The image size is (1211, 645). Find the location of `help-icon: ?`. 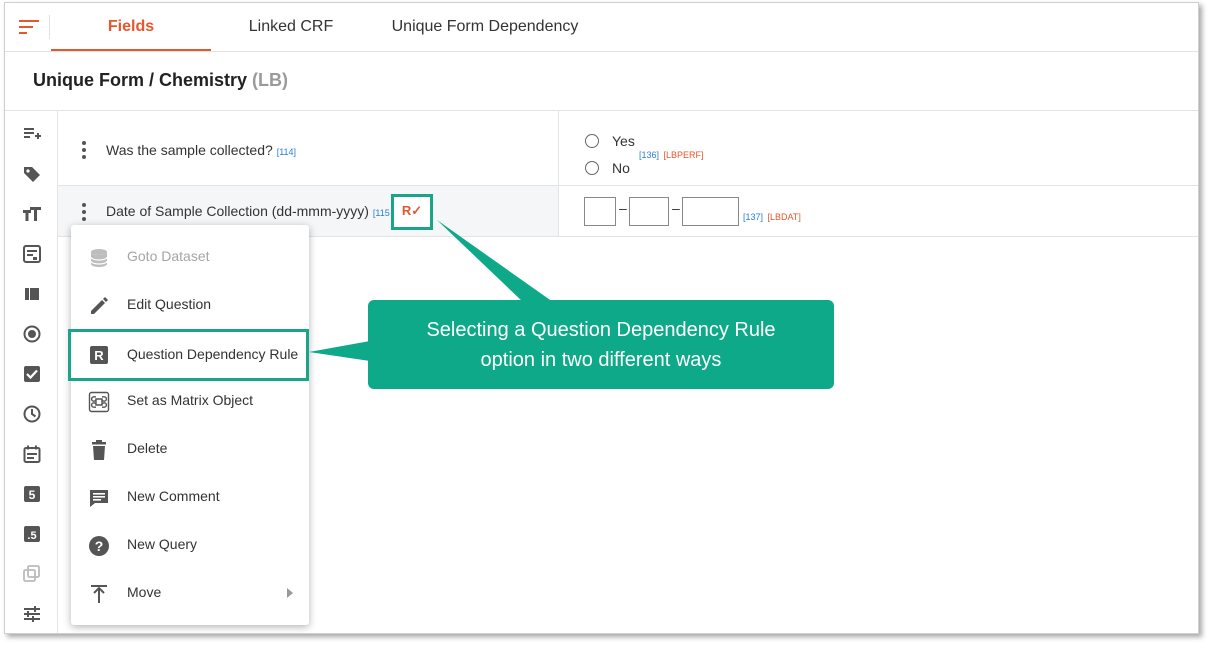

help-icon: ? is located at coordinates (99, 546).